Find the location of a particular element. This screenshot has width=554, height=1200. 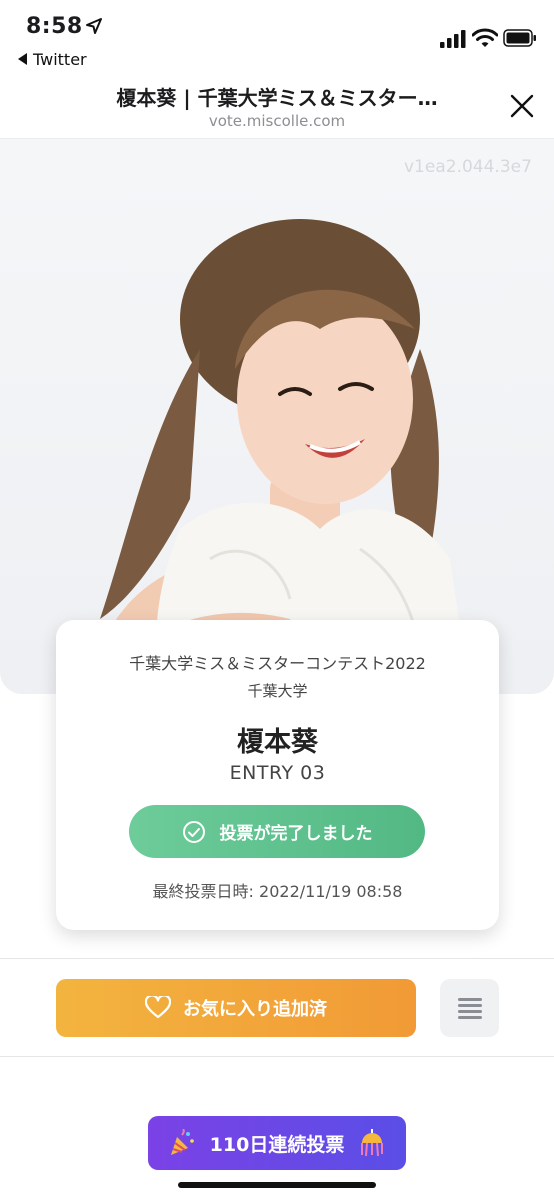

confetti-ball-icon is located at coordinates (372, 1143).